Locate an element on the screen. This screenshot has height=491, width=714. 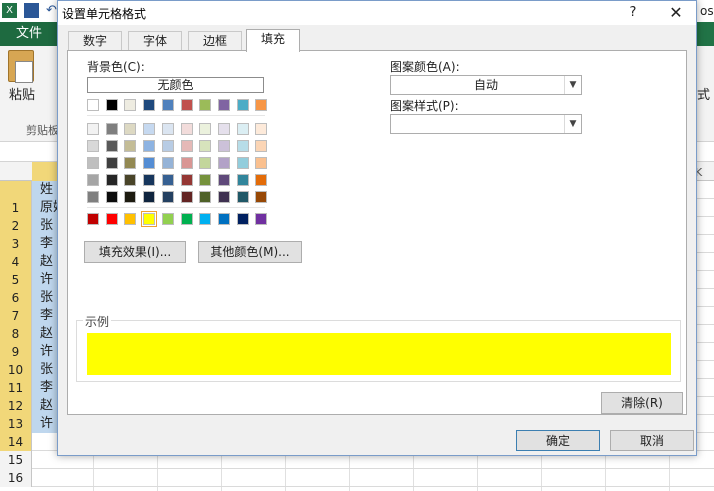
row-number: 1 is located at coordinates (16, 208).